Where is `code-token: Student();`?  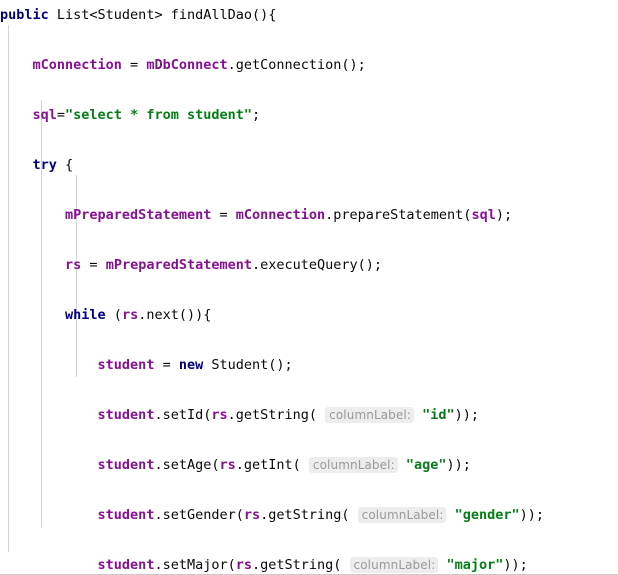 code-token: Student(); is located at coordinates (248, 365).